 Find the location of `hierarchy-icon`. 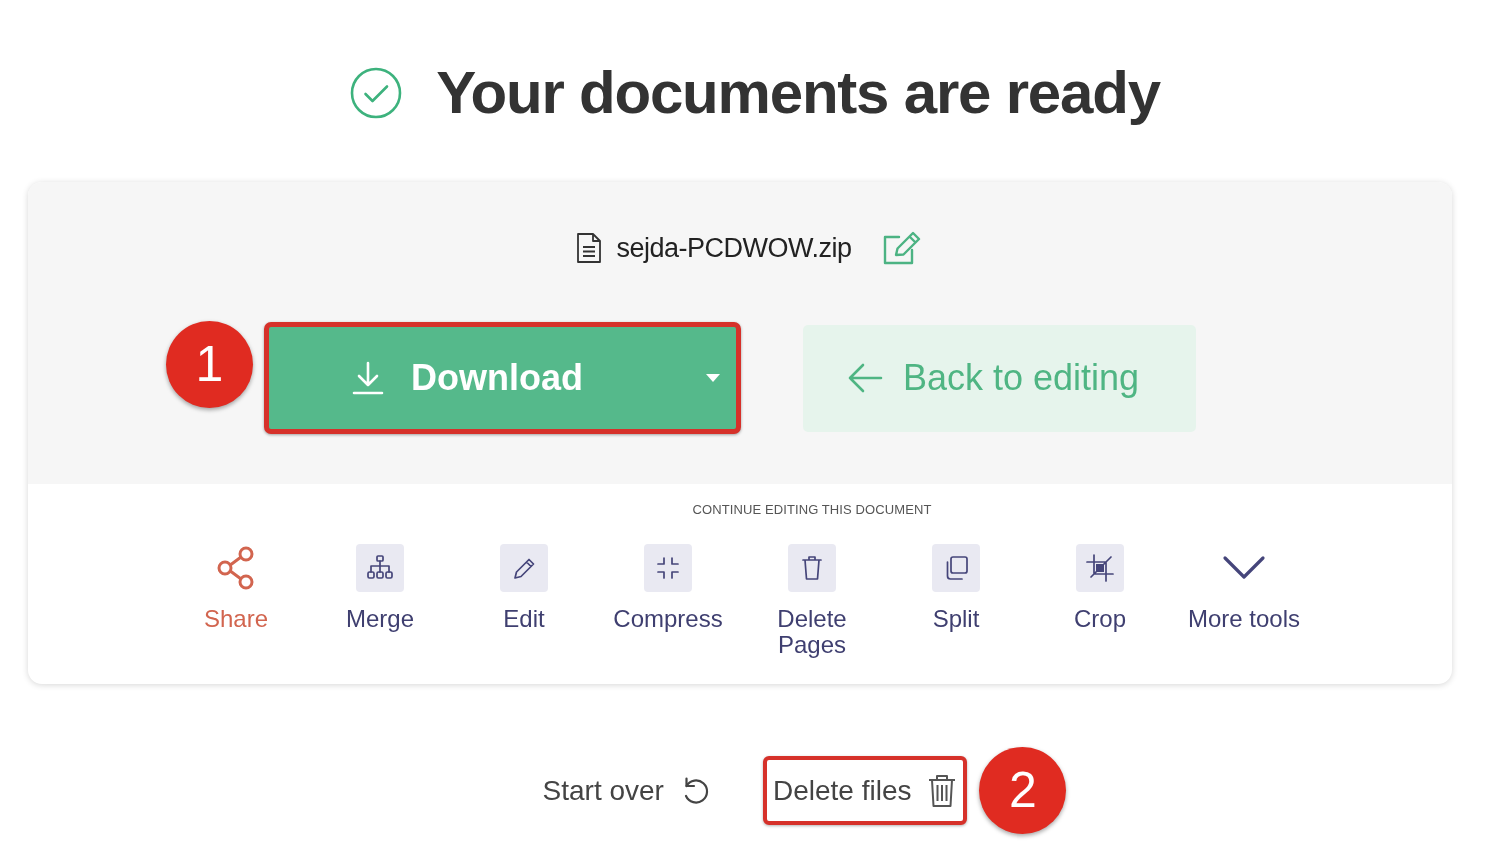

hierarchy-icon is located at coordinates (380, 568).